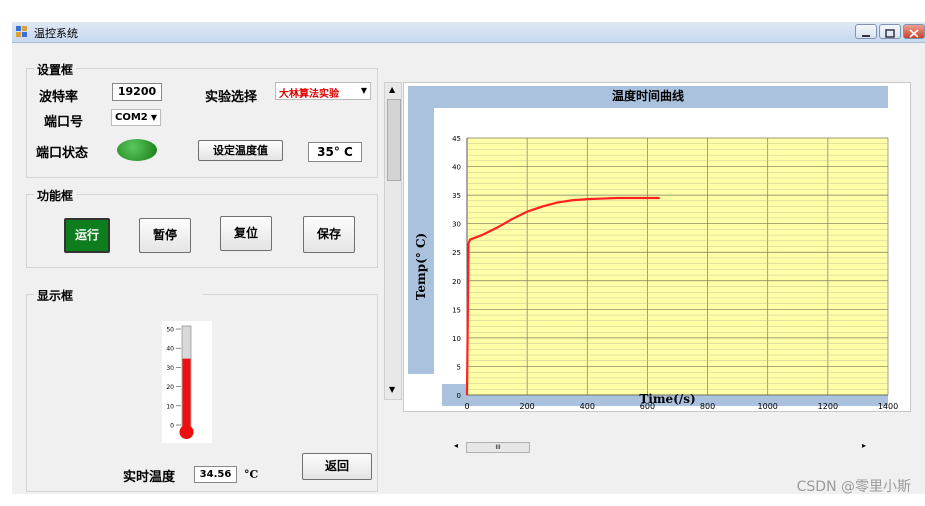 The width and height of the screenshot is (925, 506). What do you see at coordinates (392, 89) in the screenshot?
I see `scroll-up-icon: ▲` at bounding box center [392, 89].